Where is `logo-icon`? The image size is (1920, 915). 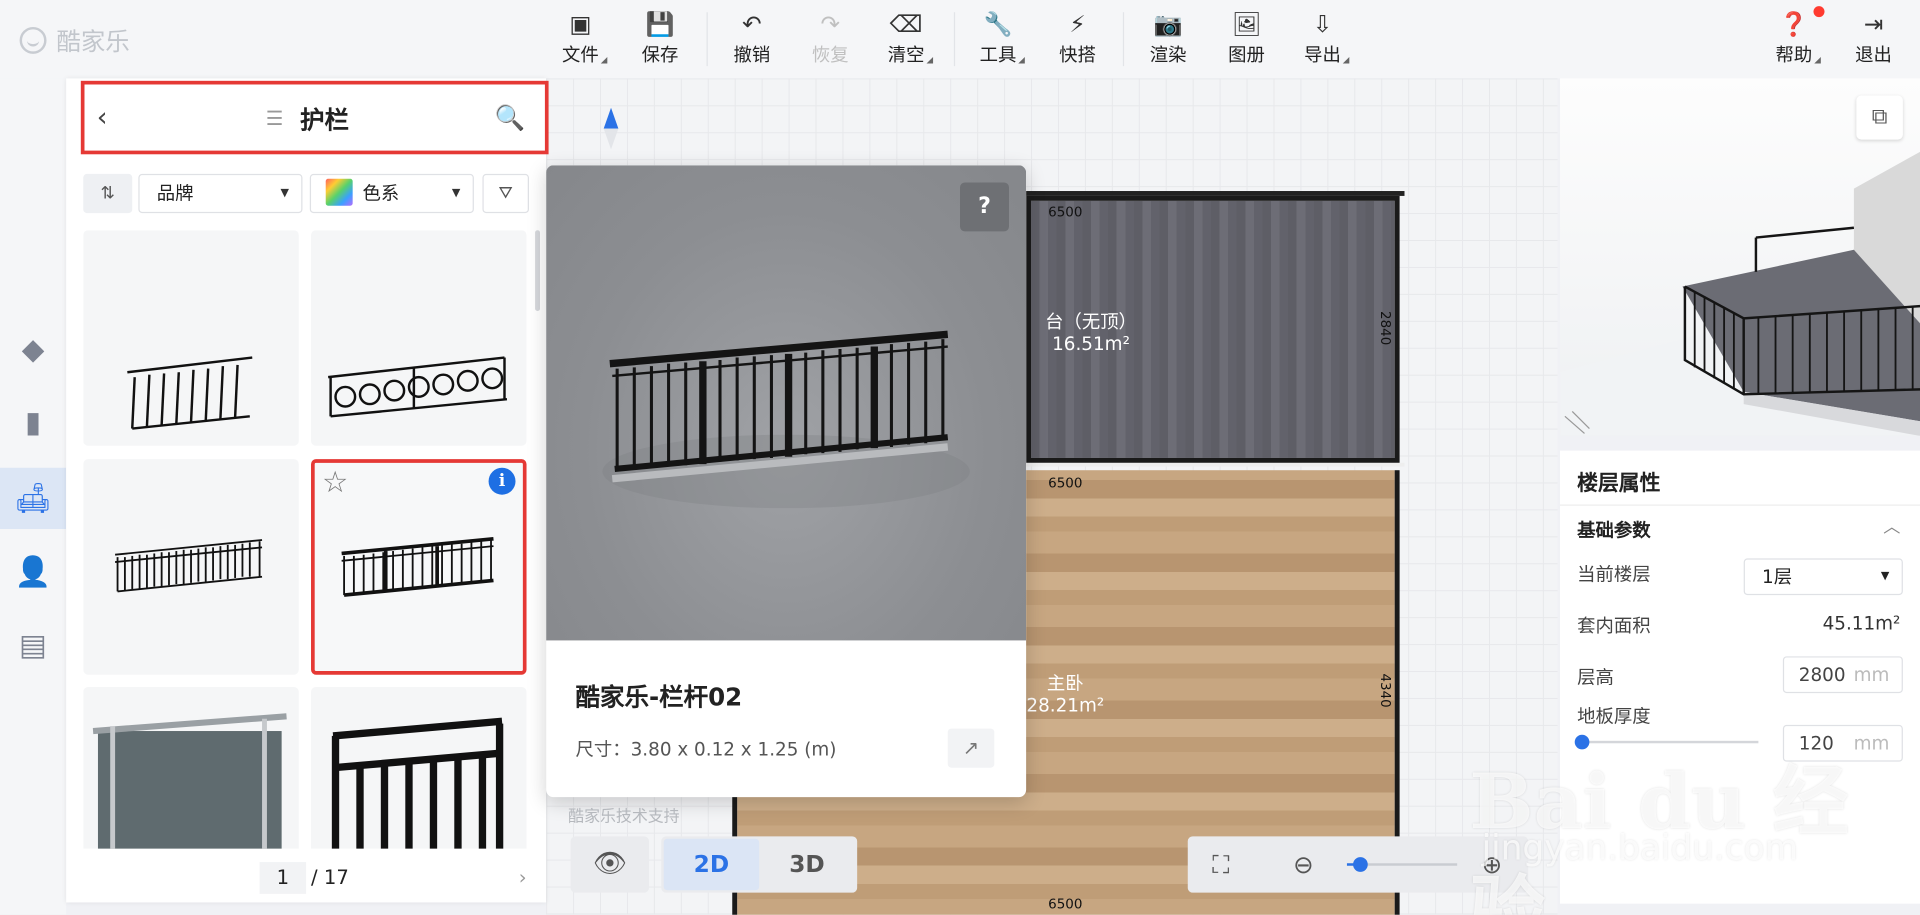 logo-icon is located at coordinates (33, 40).